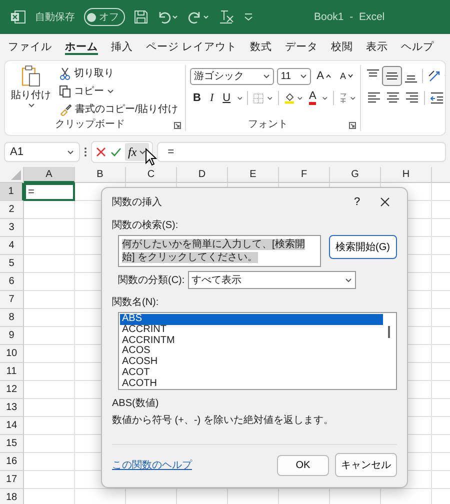  I want to click on ribbon-tab: ヘルプ, so click(417, 46).